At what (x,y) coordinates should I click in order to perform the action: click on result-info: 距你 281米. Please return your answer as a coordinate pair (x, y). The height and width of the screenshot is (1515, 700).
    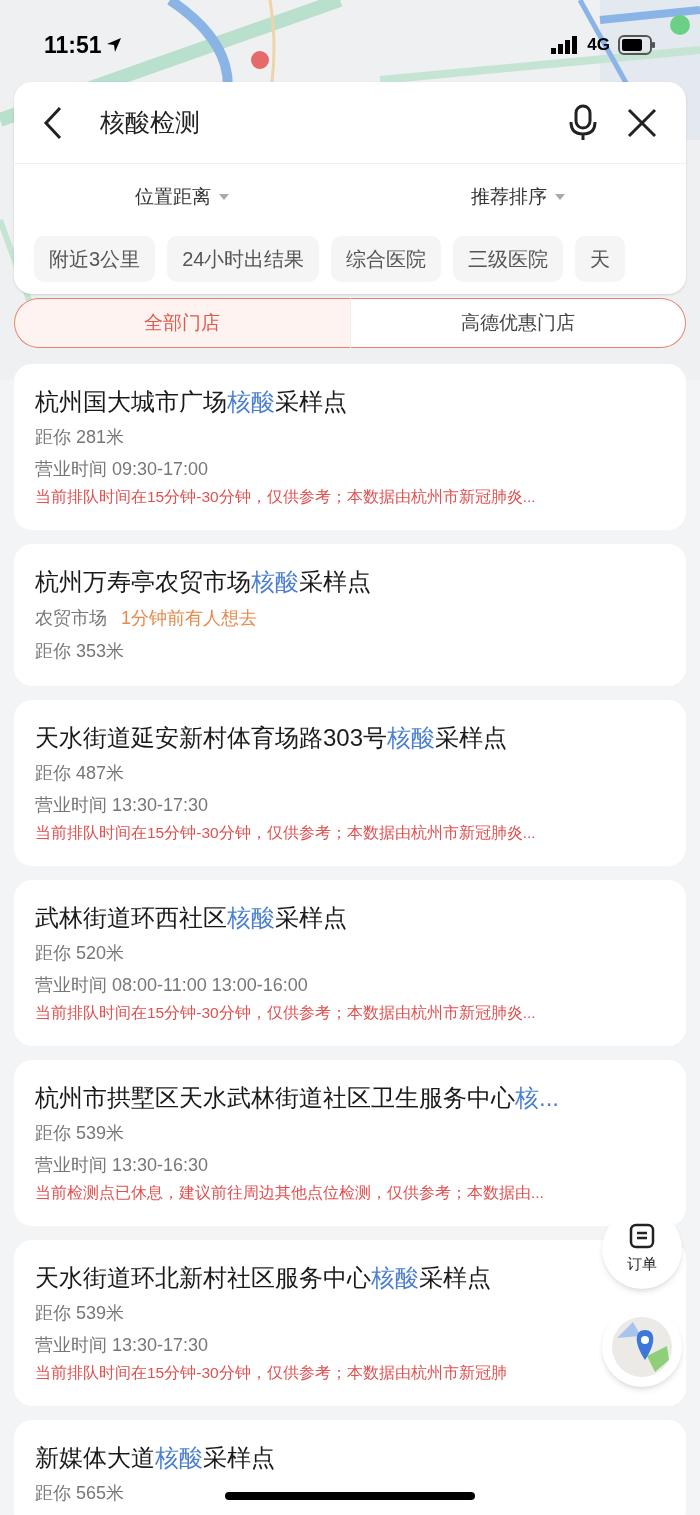
    Looking at the image, I should click on (80, 437).